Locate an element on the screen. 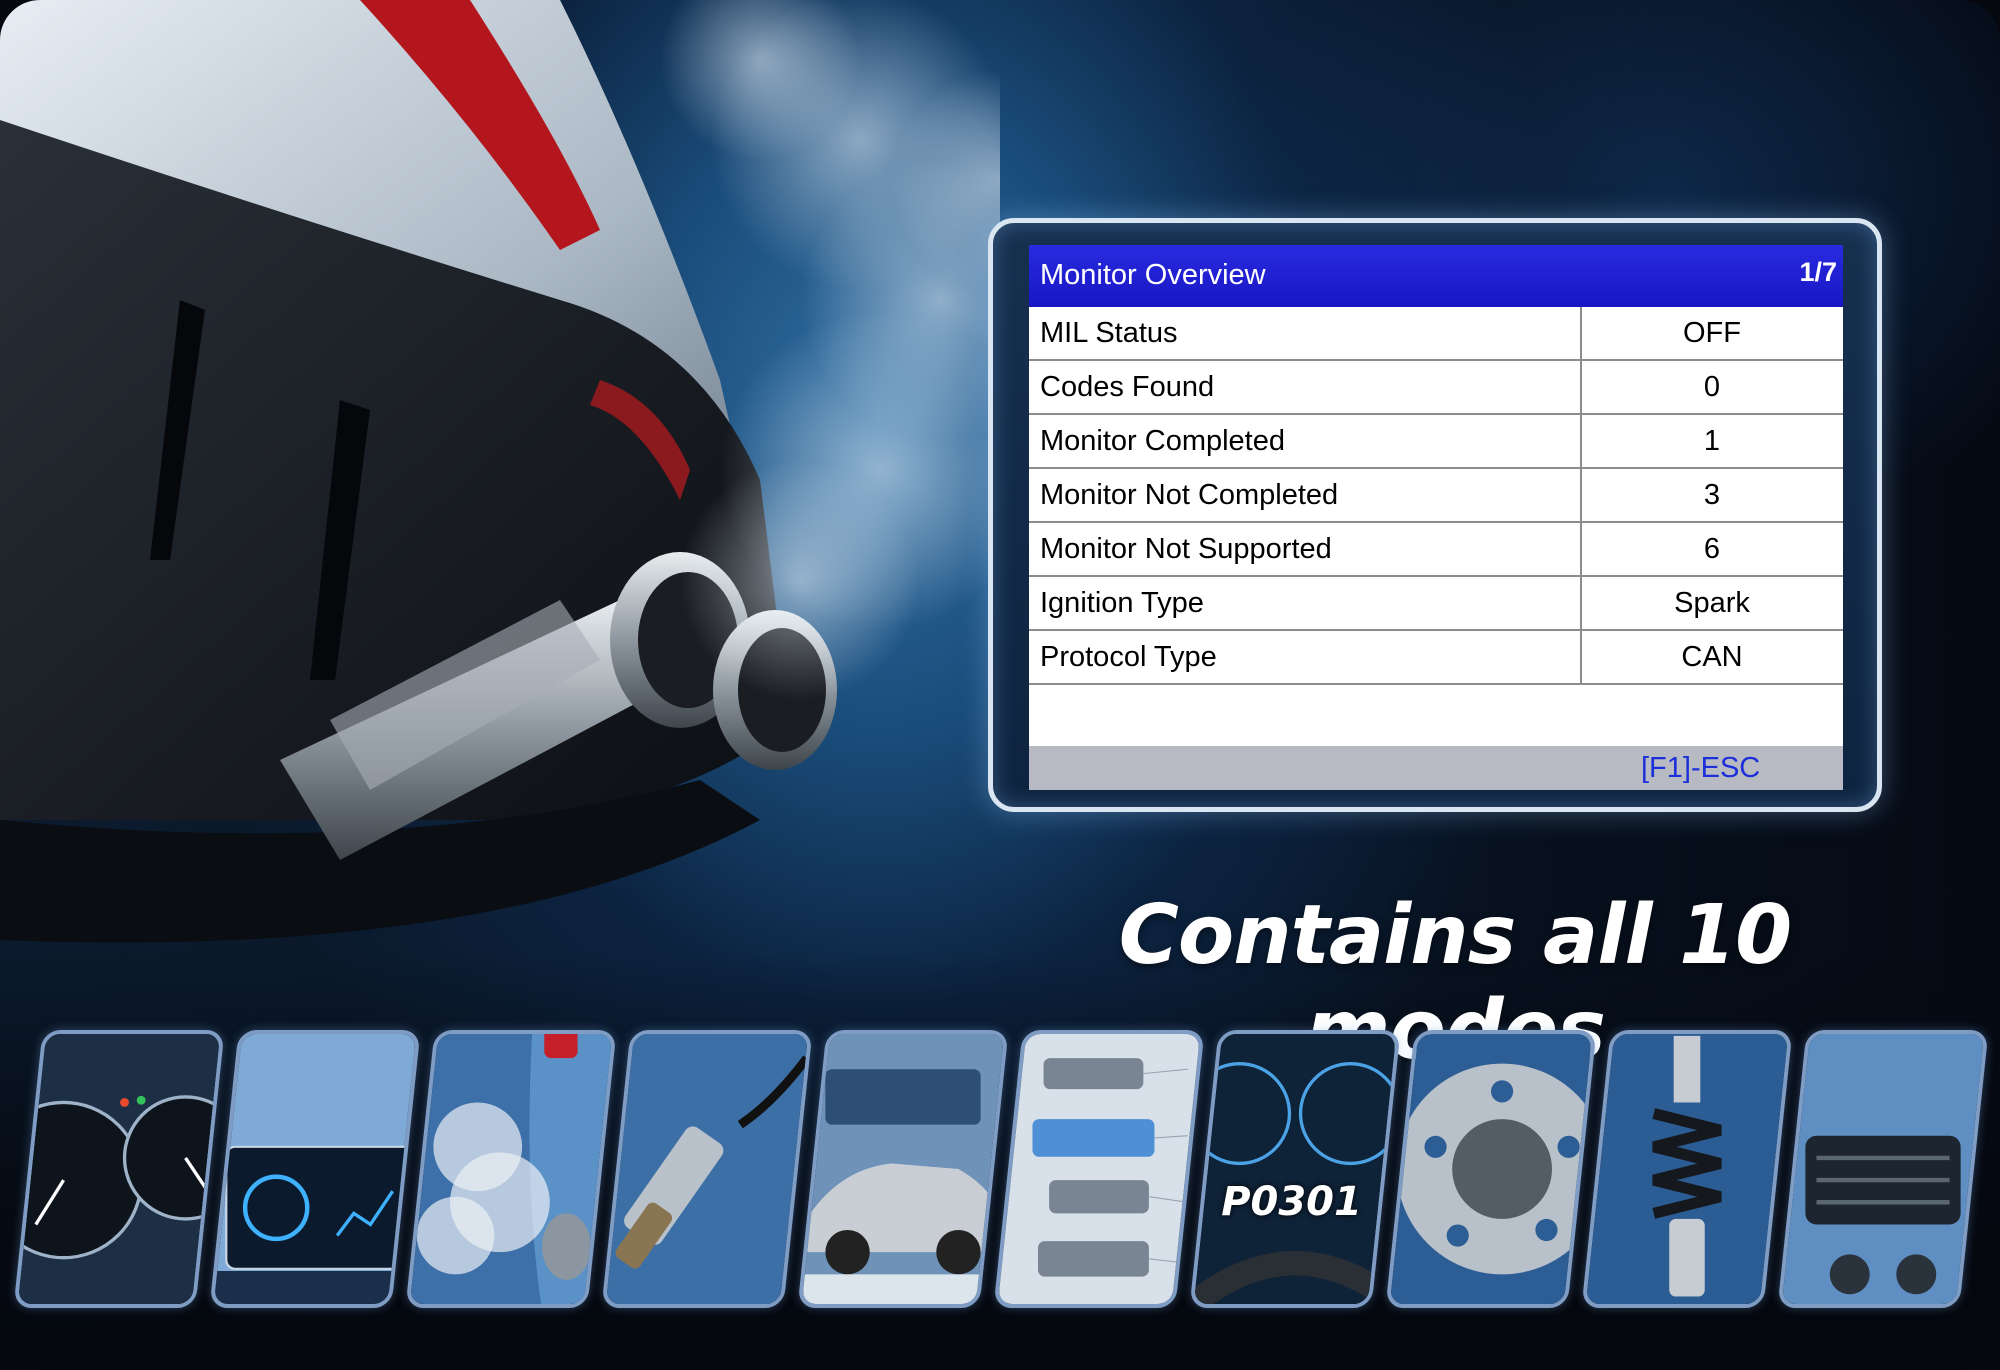  row-value: 1 is located at coordinates (1712, 441).